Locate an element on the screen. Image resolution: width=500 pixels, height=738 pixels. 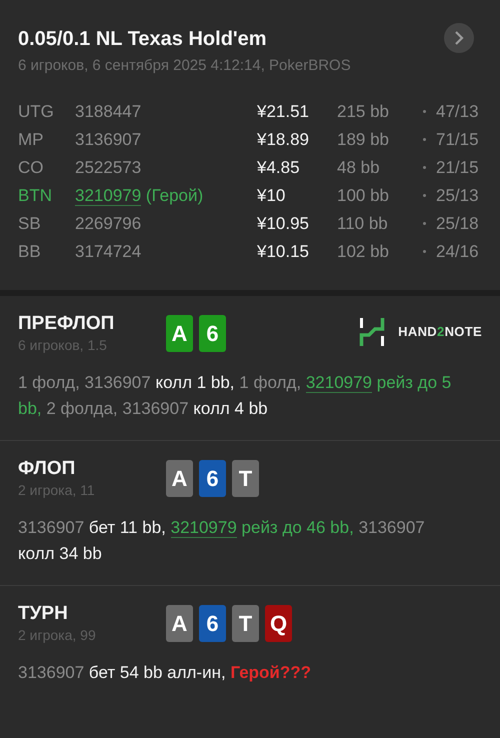
stack-bb: 110 bb is located at coordinates (362, 223).